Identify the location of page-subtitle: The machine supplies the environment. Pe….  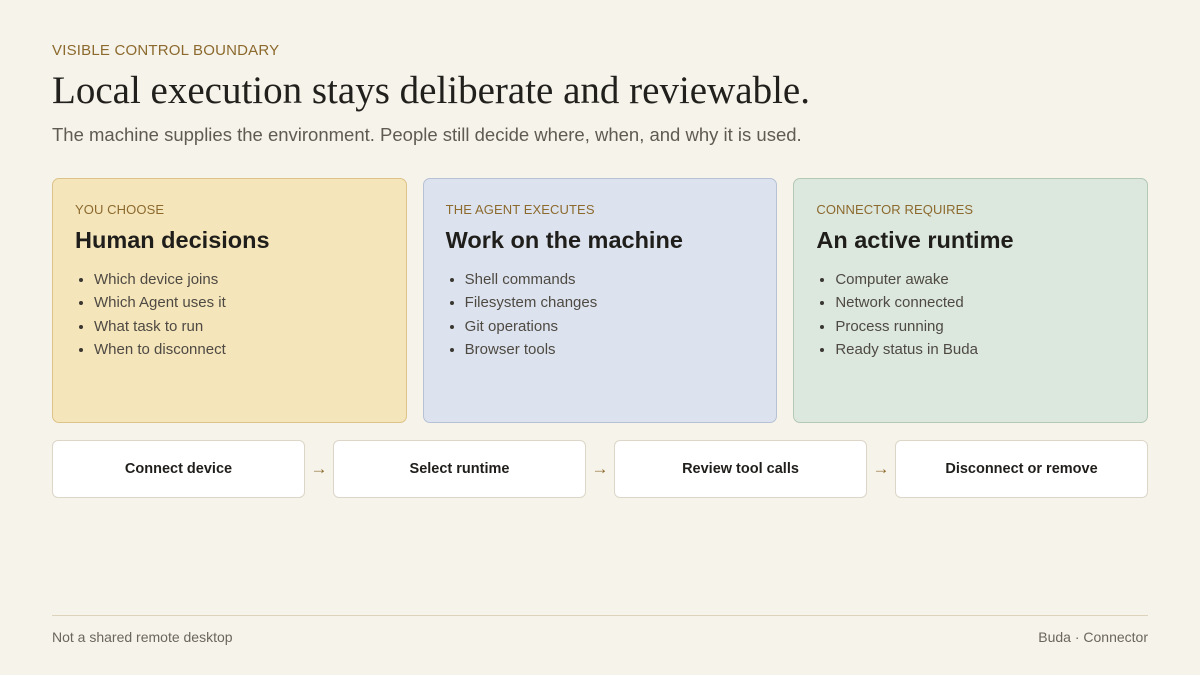
(427, 134).